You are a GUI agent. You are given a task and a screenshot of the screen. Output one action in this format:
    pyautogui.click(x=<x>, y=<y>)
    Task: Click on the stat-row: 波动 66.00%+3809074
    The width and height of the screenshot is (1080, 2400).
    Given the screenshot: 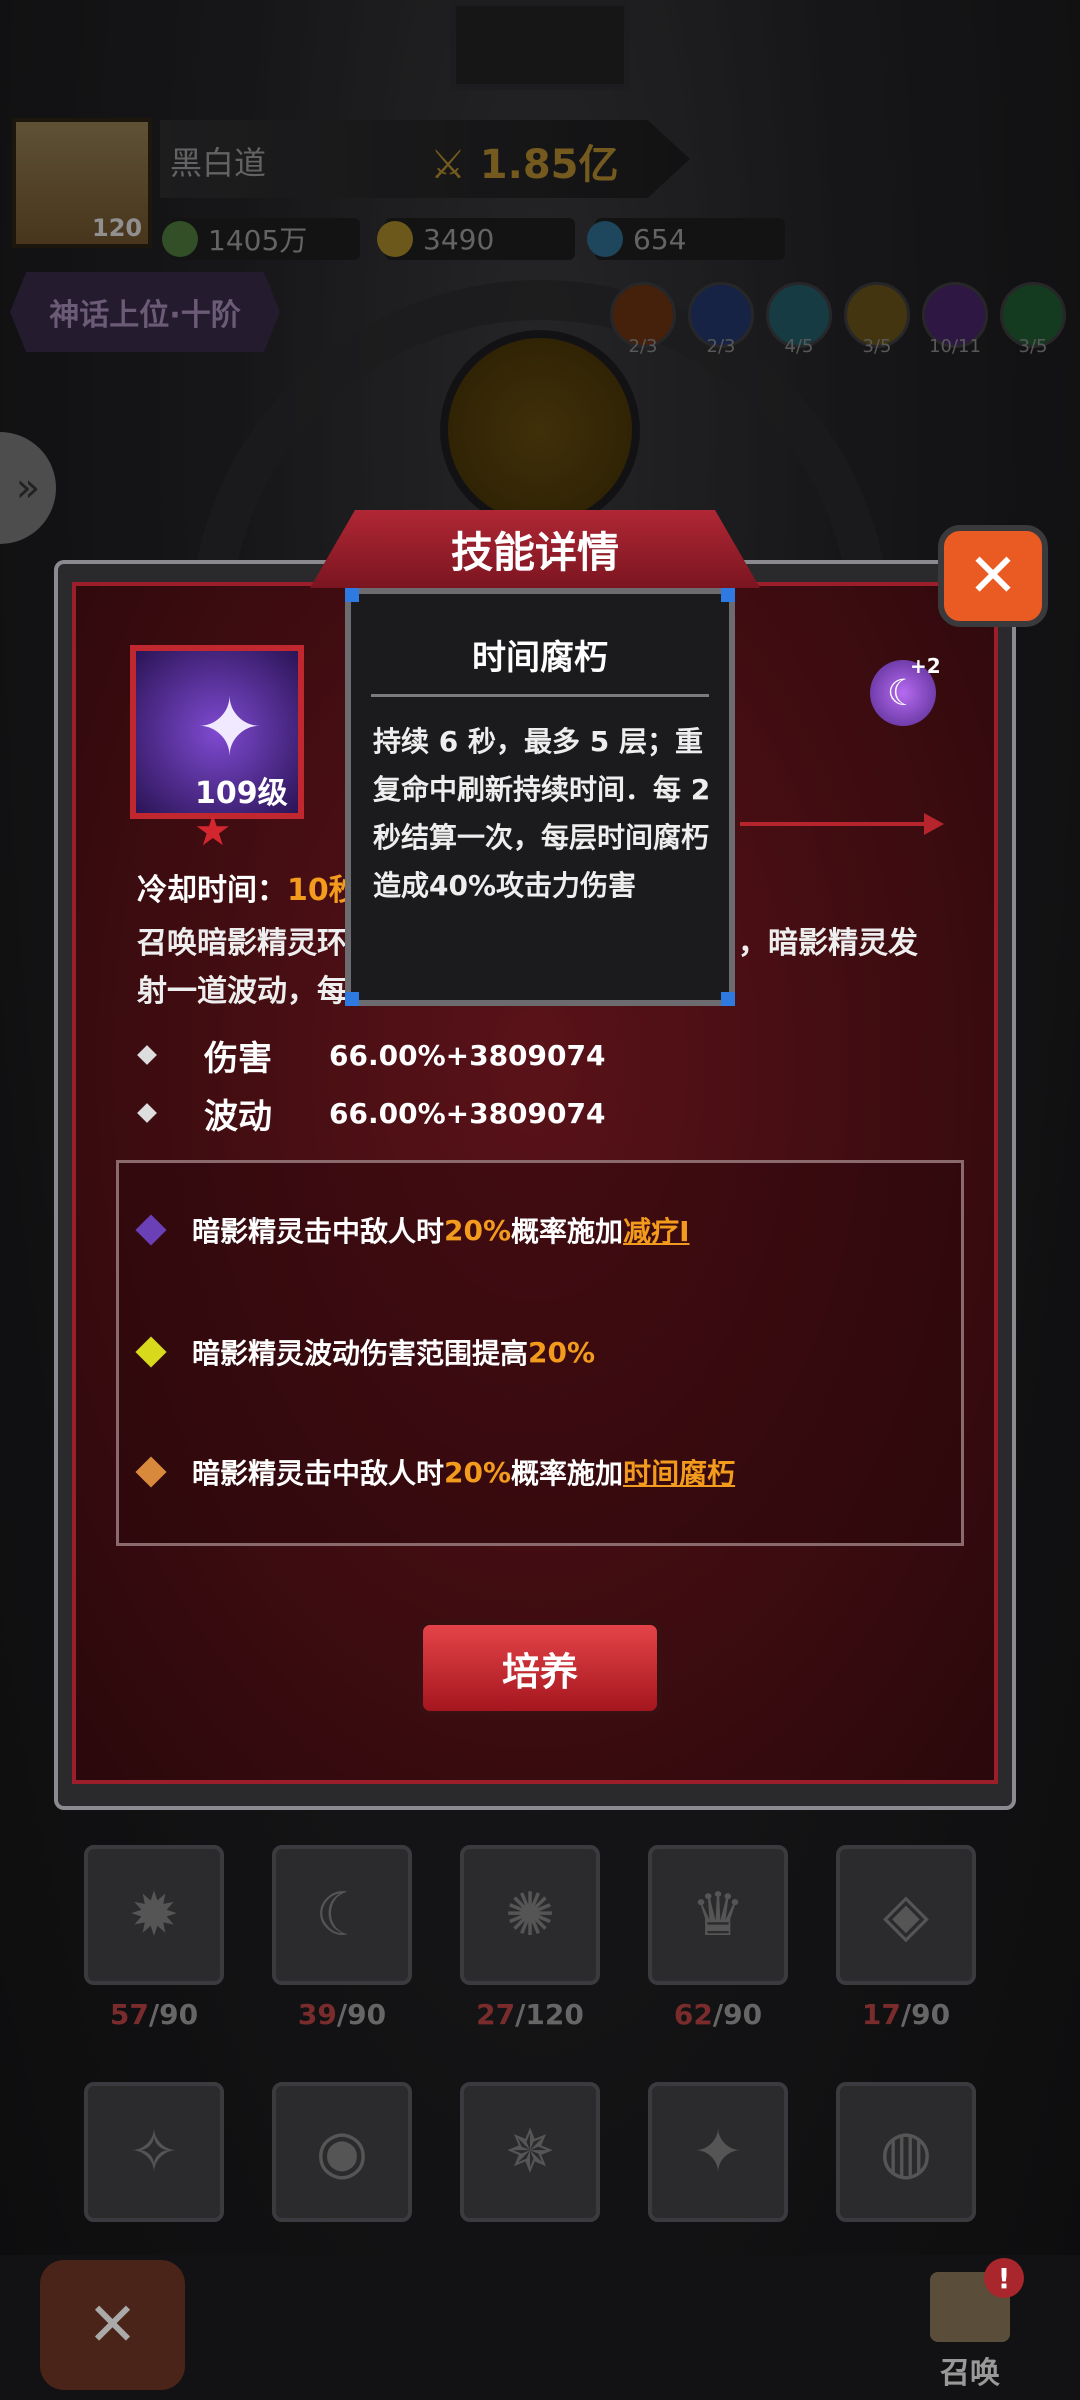 What is the action you would take?
    pyautogui.click(x=371, y=1113)
    